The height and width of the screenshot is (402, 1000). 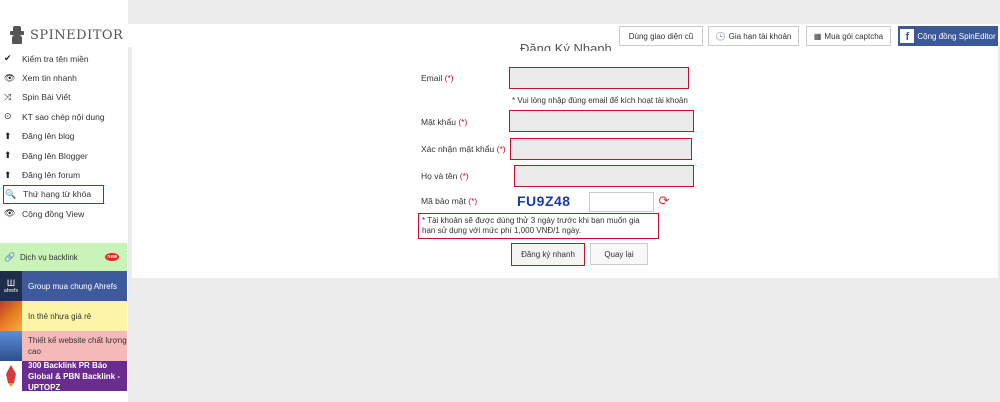 What do you see at coordinates (720, 36) in the screenshot?
I see `clock-icon: 🕒` at bounding box center [720, 36].